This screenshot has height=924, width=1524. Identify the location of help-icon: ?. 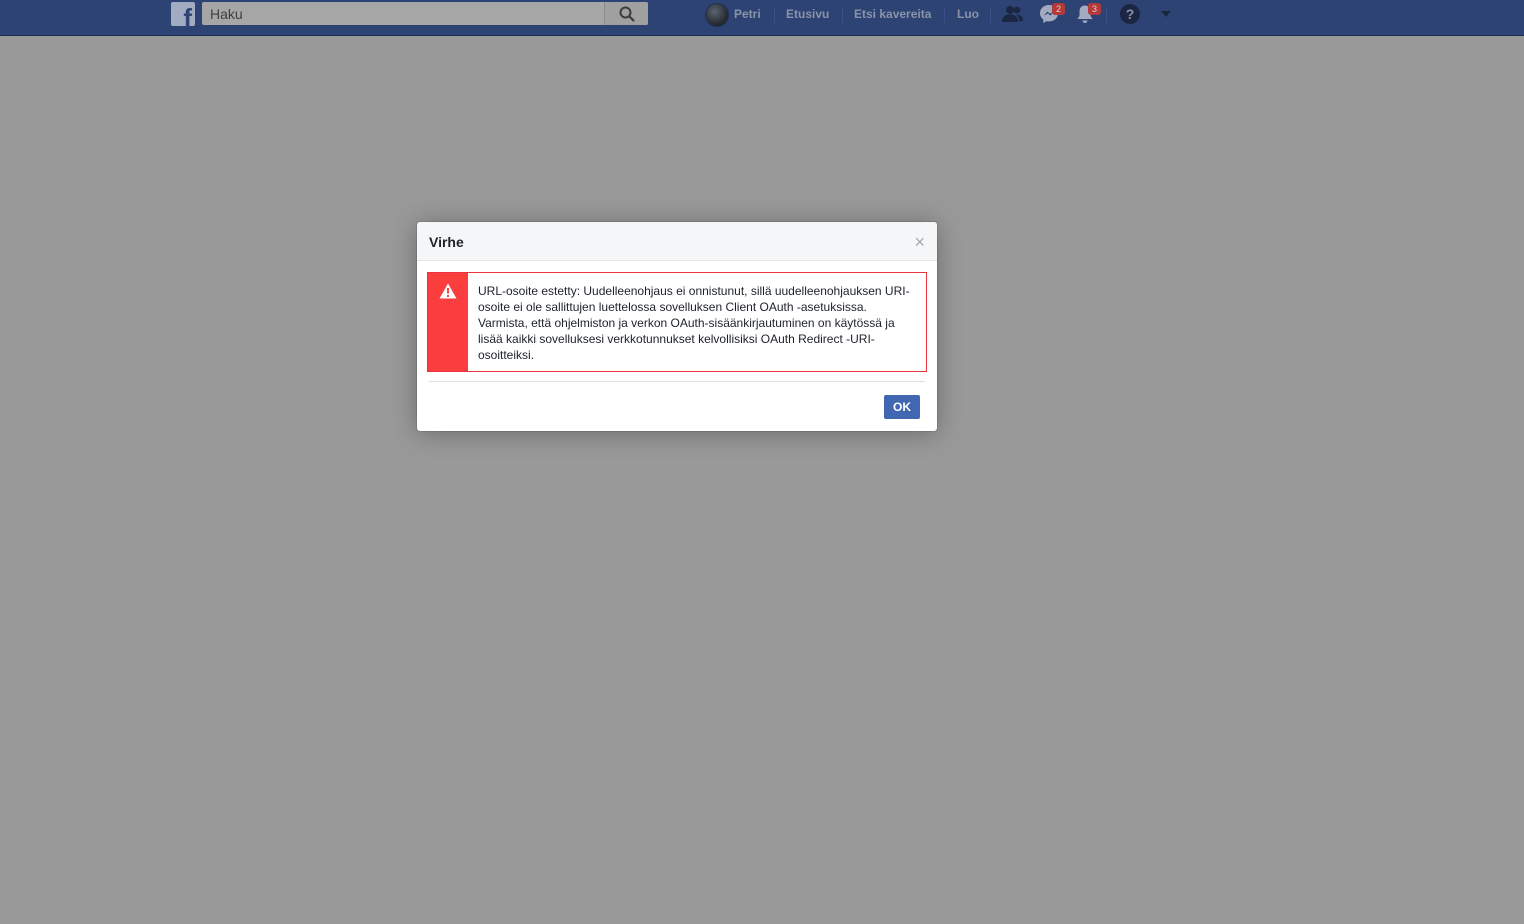
(1130, 14).